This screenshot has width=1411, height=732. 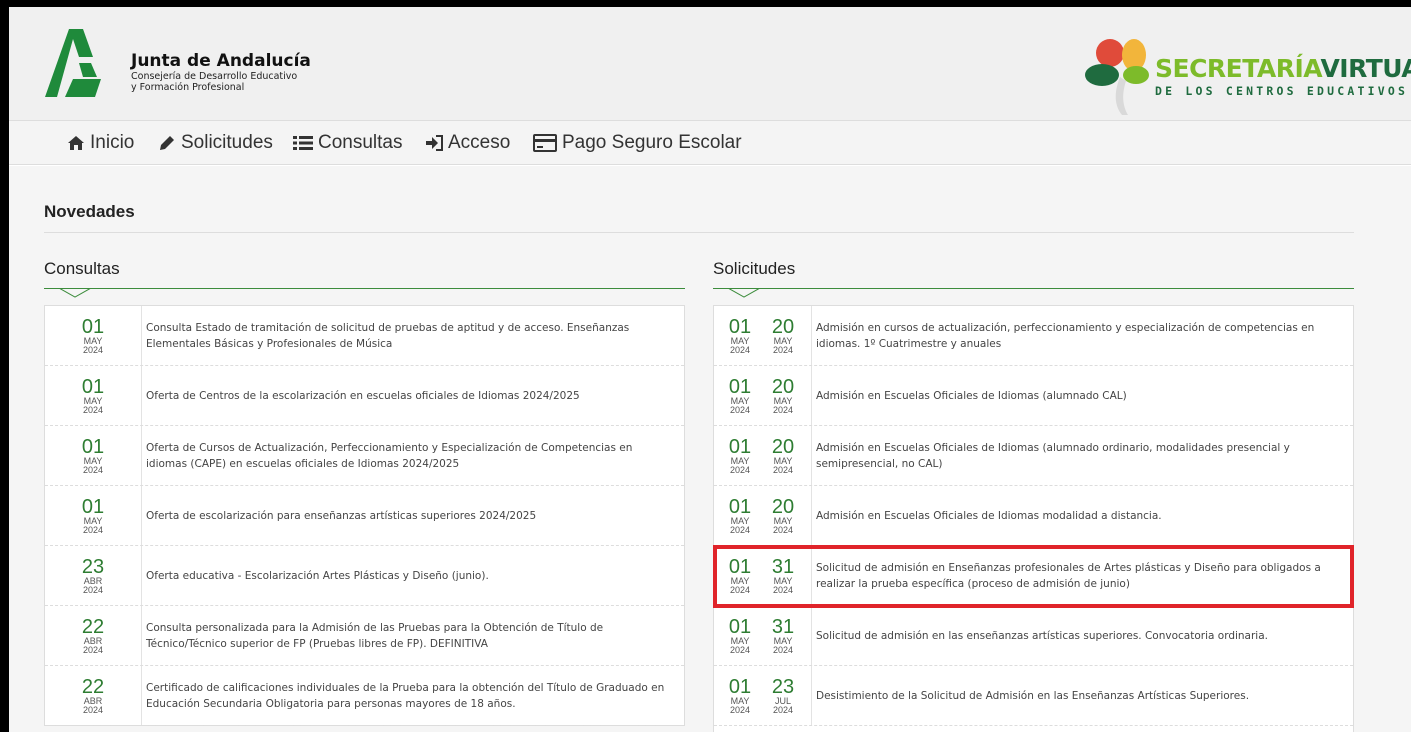 I want to click on sv-title: SECRETARÍAVIRTUAL, so click(x=1283, y=69).